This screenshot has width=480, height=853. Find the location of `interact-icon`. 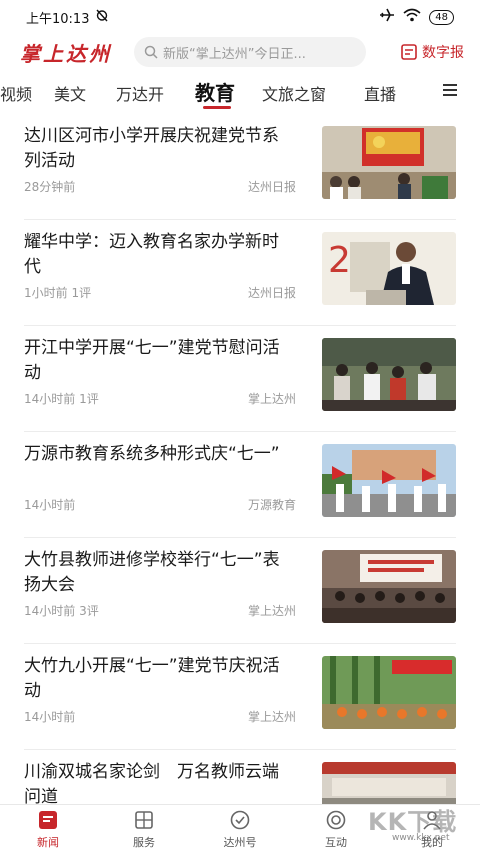

interact-icon is located at coordinates (336, 820).